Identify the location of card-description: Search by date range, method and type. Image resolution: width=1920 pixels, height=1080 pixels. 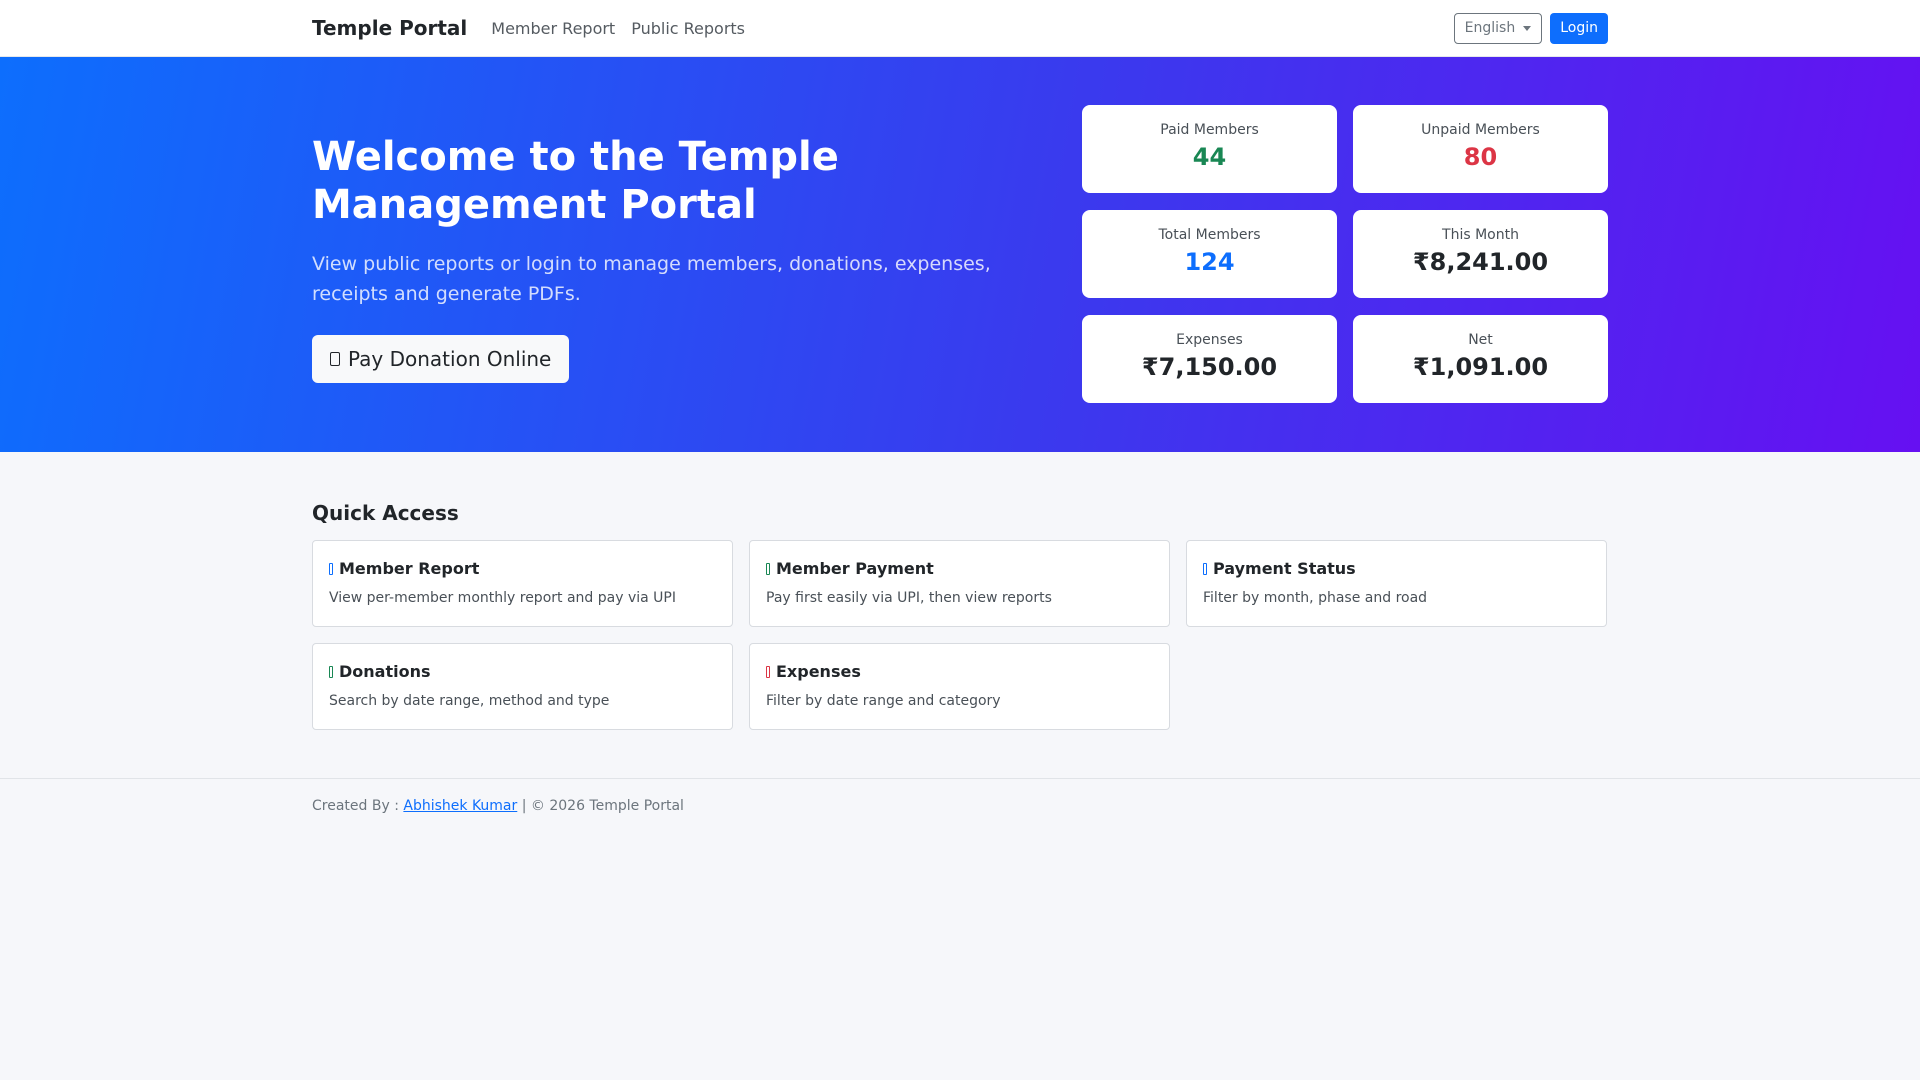
(469, 701).